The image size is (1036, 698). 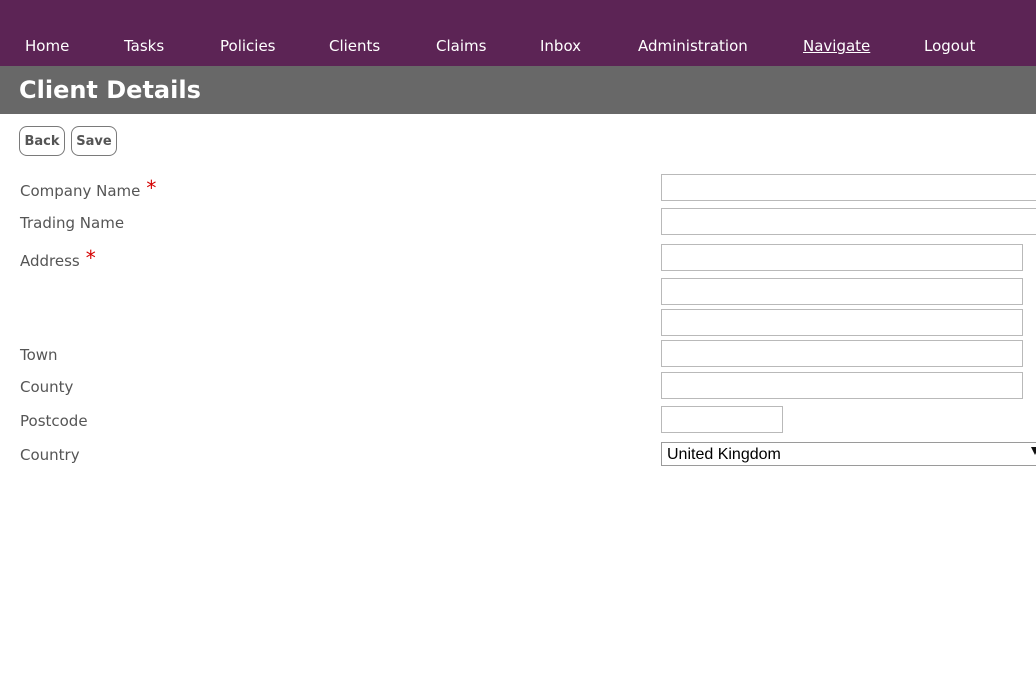 What do you see at coordinates (54, 421) in the screenshot?
I see `postcode-label: Postcode` at bounding box center [54, 421].